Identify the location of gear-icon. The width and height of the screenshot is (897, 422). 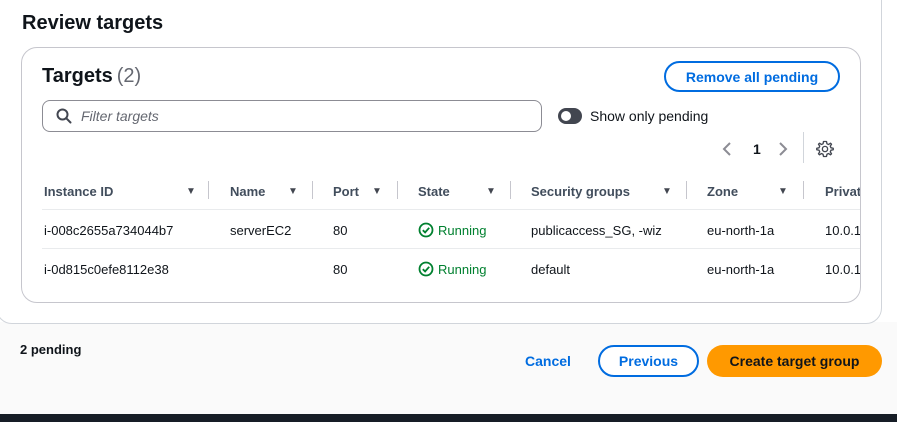
(825, 149).